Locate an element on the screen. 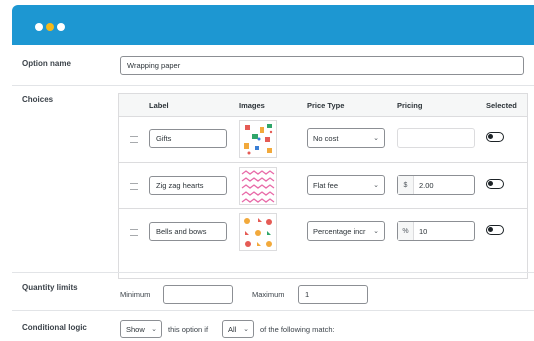 This screenshot has height=341, width=534. pricing-input: % 10 is located at coordinates (436, 231).